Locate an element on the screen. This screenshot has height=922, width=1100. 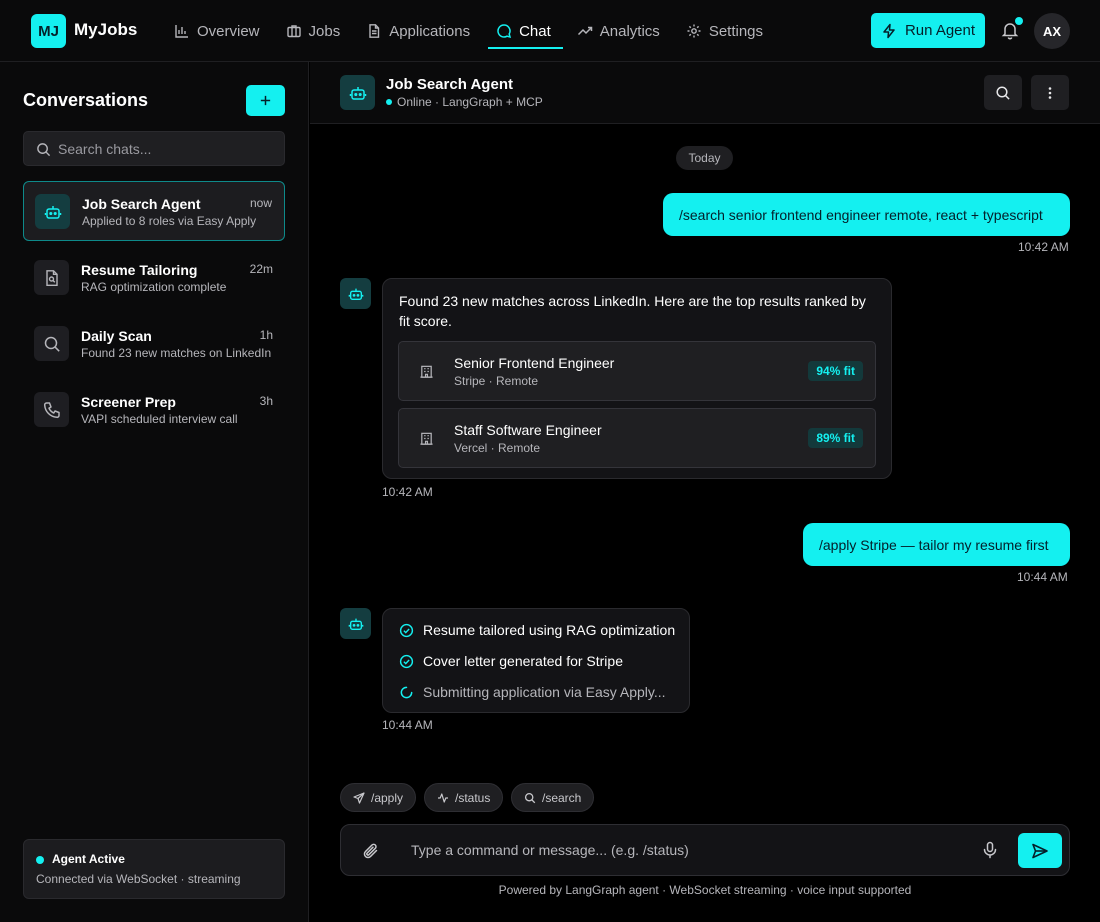
online-dot is located at coordinates (389, 102).